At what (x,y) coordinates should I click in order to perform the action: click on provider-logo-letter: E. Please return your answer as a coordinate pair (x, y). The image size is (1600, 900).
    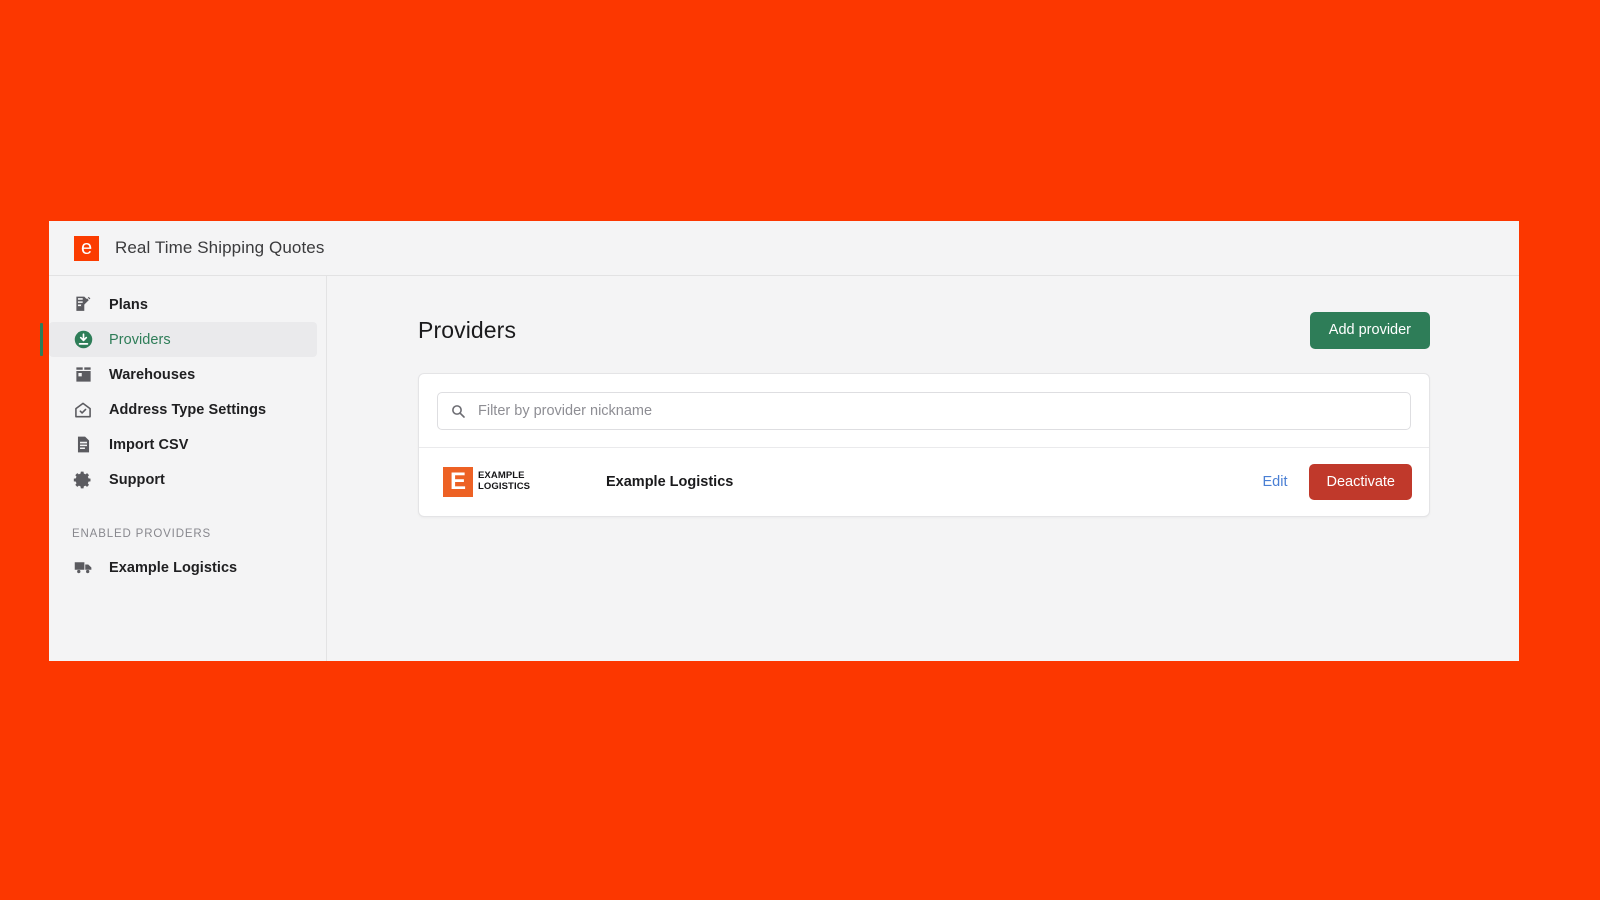
    Looking at the image, I should click on (457, 481).